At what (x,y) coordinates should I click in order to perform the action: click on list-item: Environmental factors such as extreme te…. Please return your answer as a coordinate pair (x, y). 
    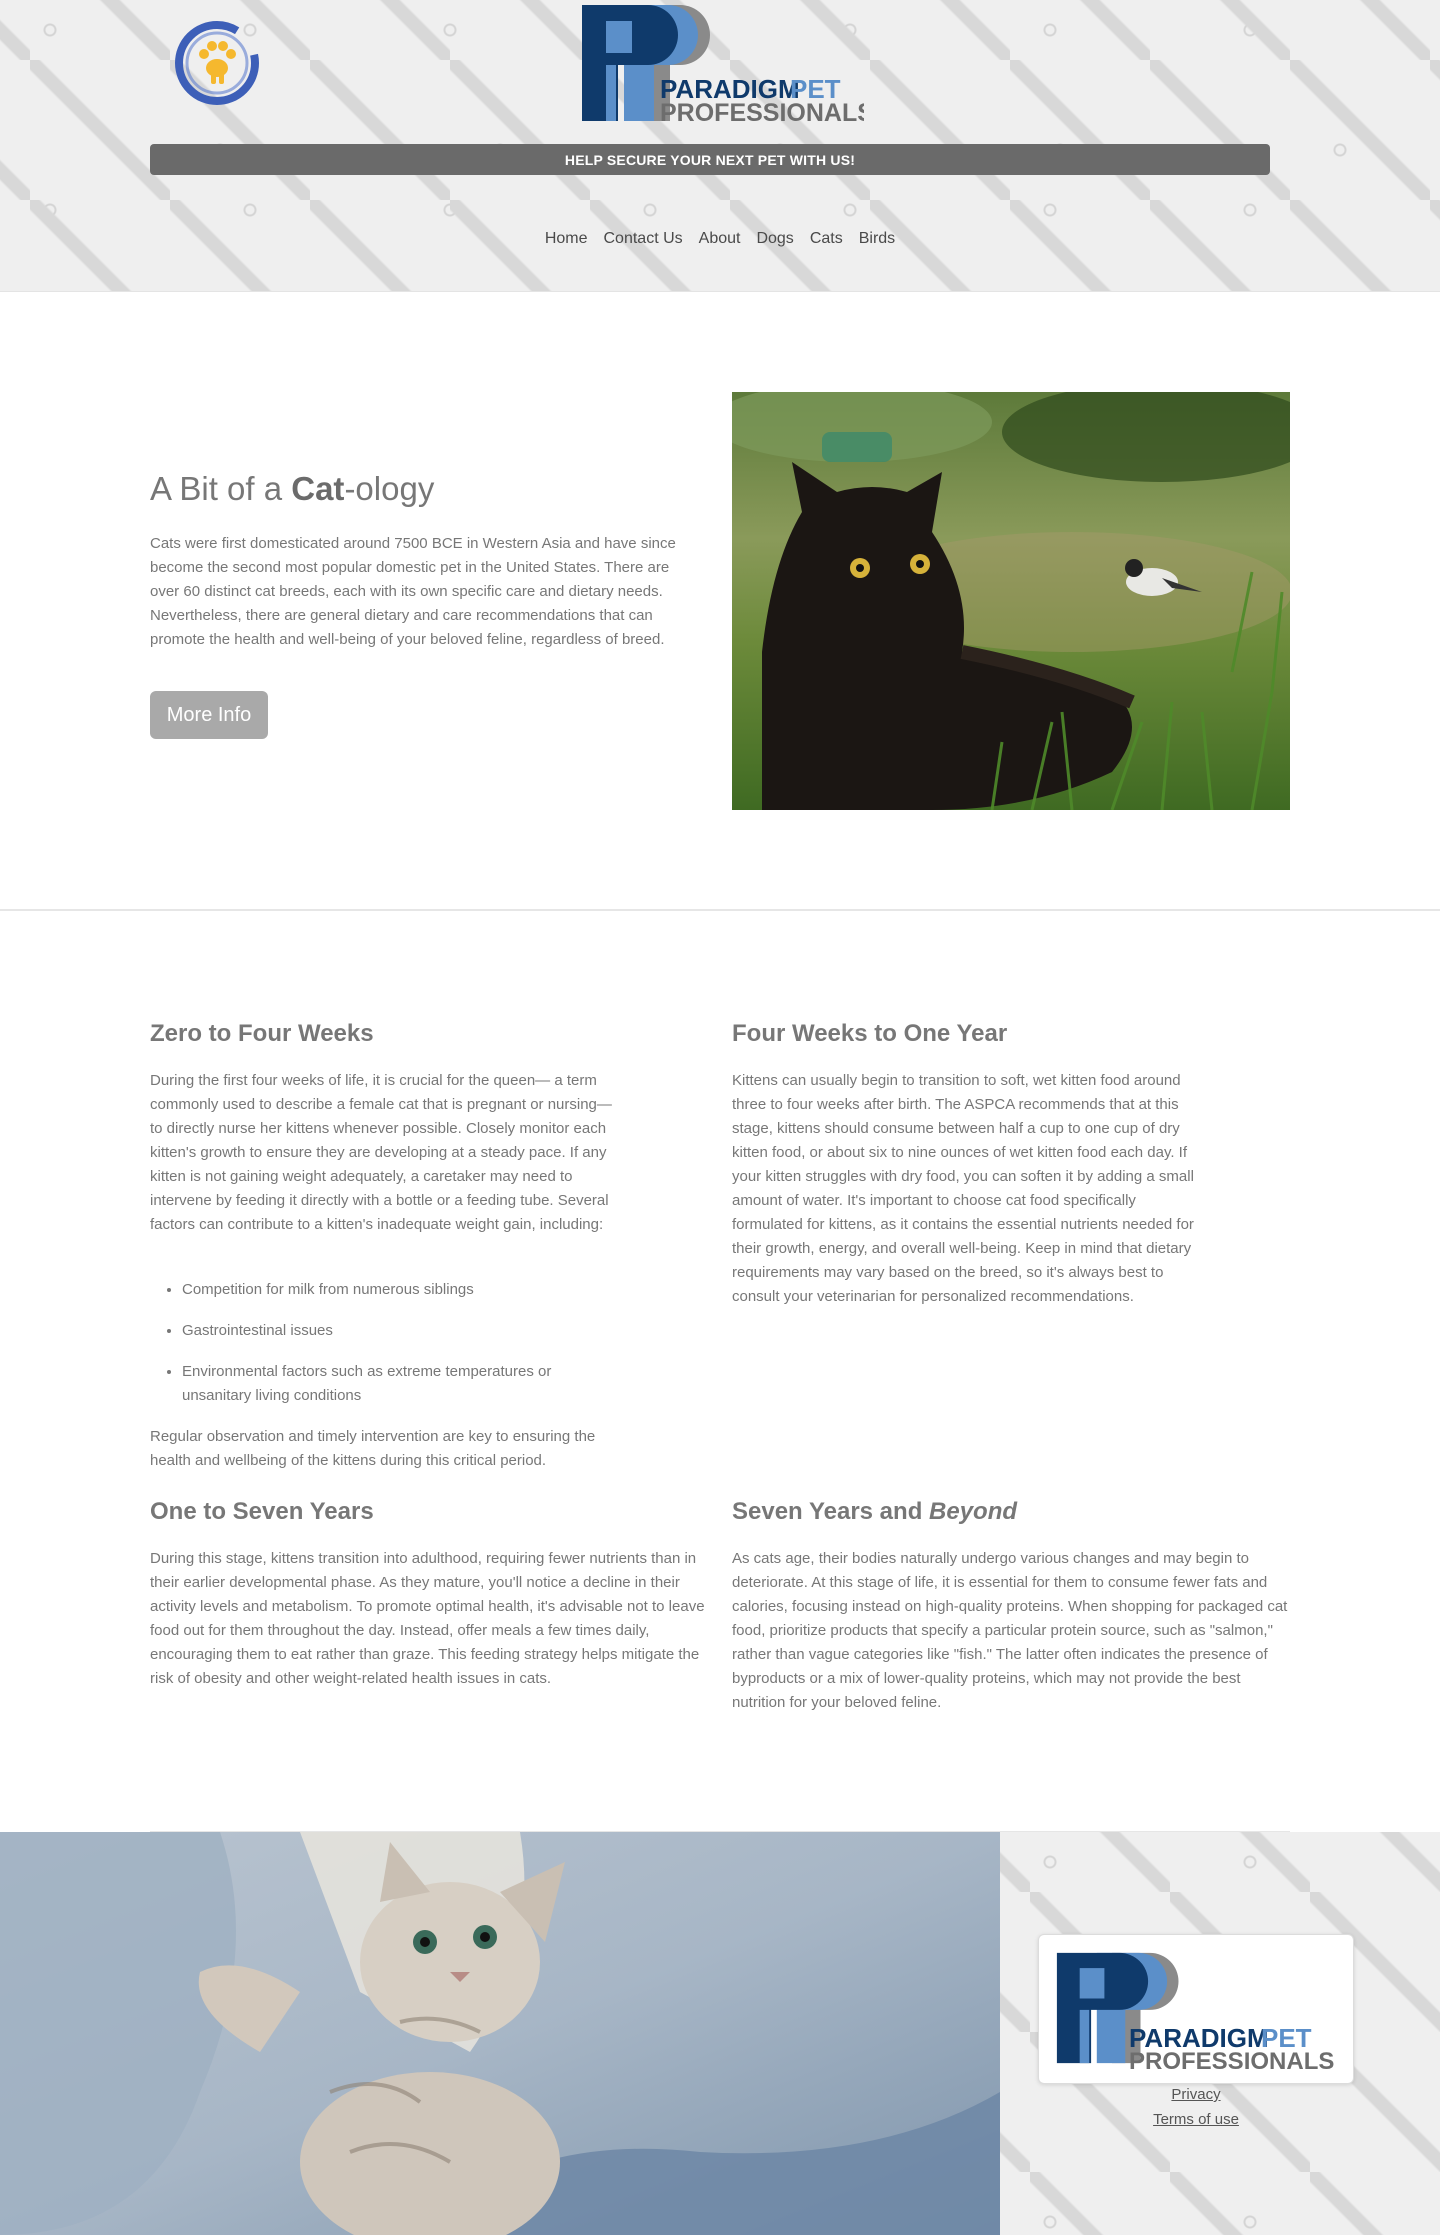
    Looking at the image, I should click on (402, 1384).